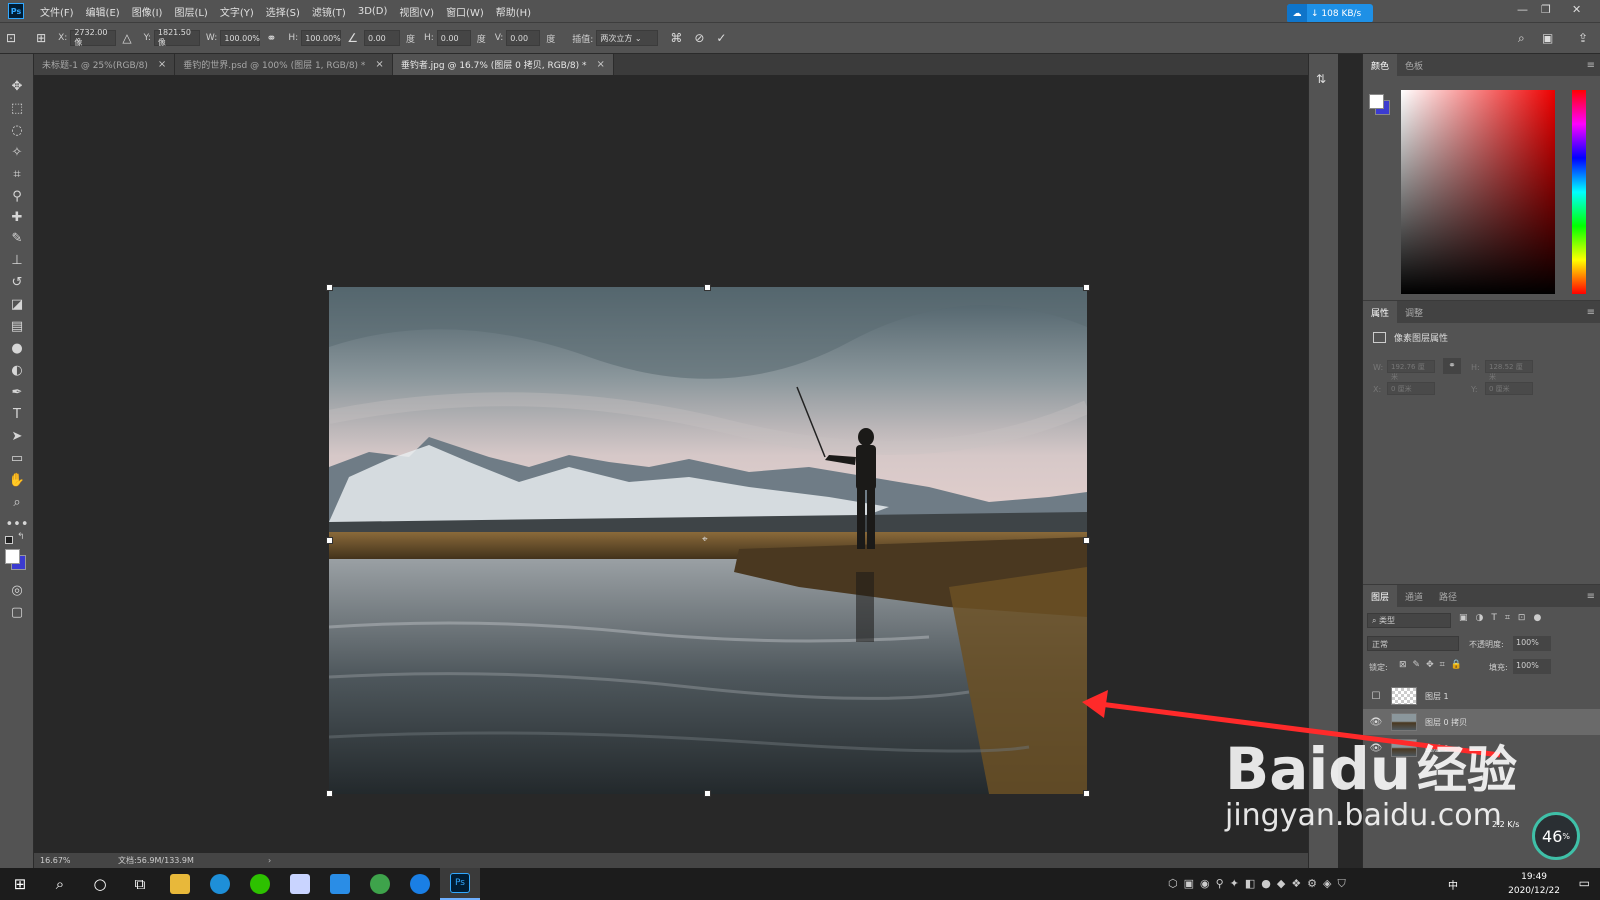 This screenshot has height=900, width=1600. What do you see at coordinates (1380, 312) in the screenshot?
I see `tab-properties: 属性` at bounding box center [1380, 312].